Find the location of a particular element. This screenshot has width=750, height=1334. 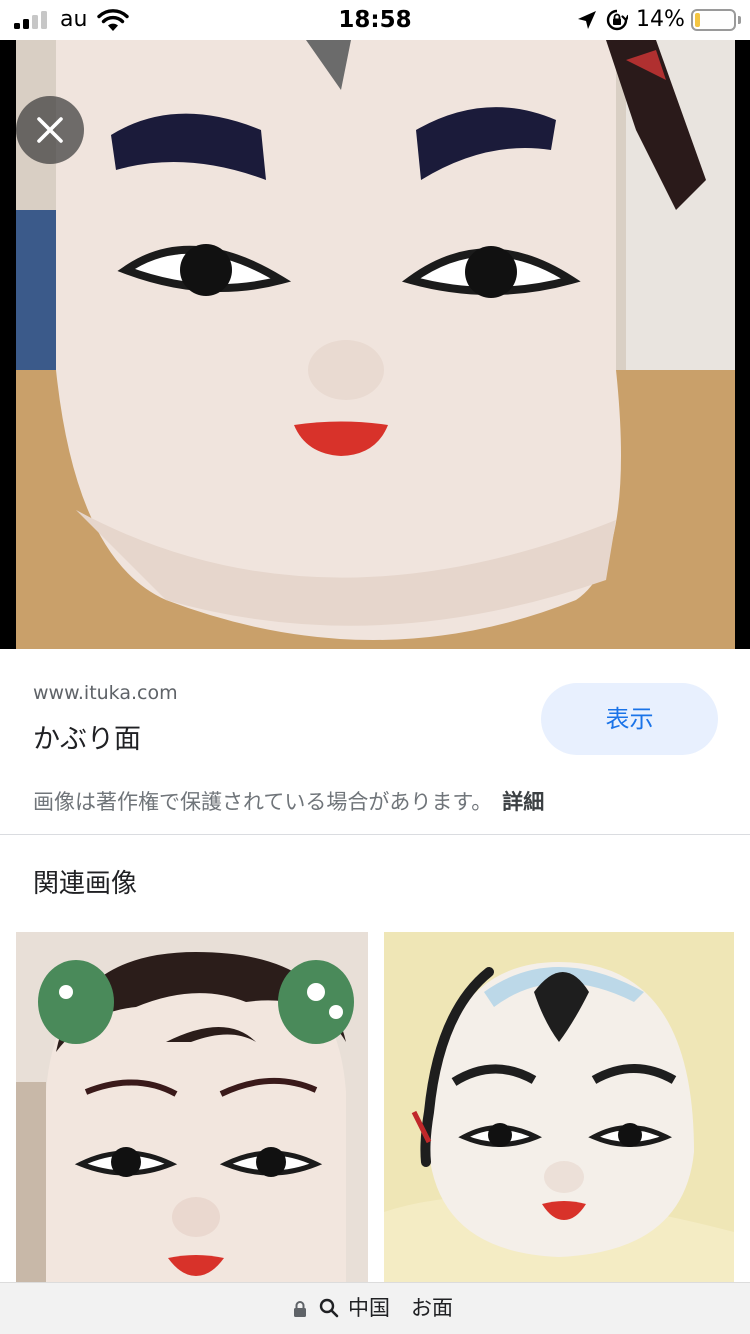

related-image-2-photo is located at coordinates (559, 1108).